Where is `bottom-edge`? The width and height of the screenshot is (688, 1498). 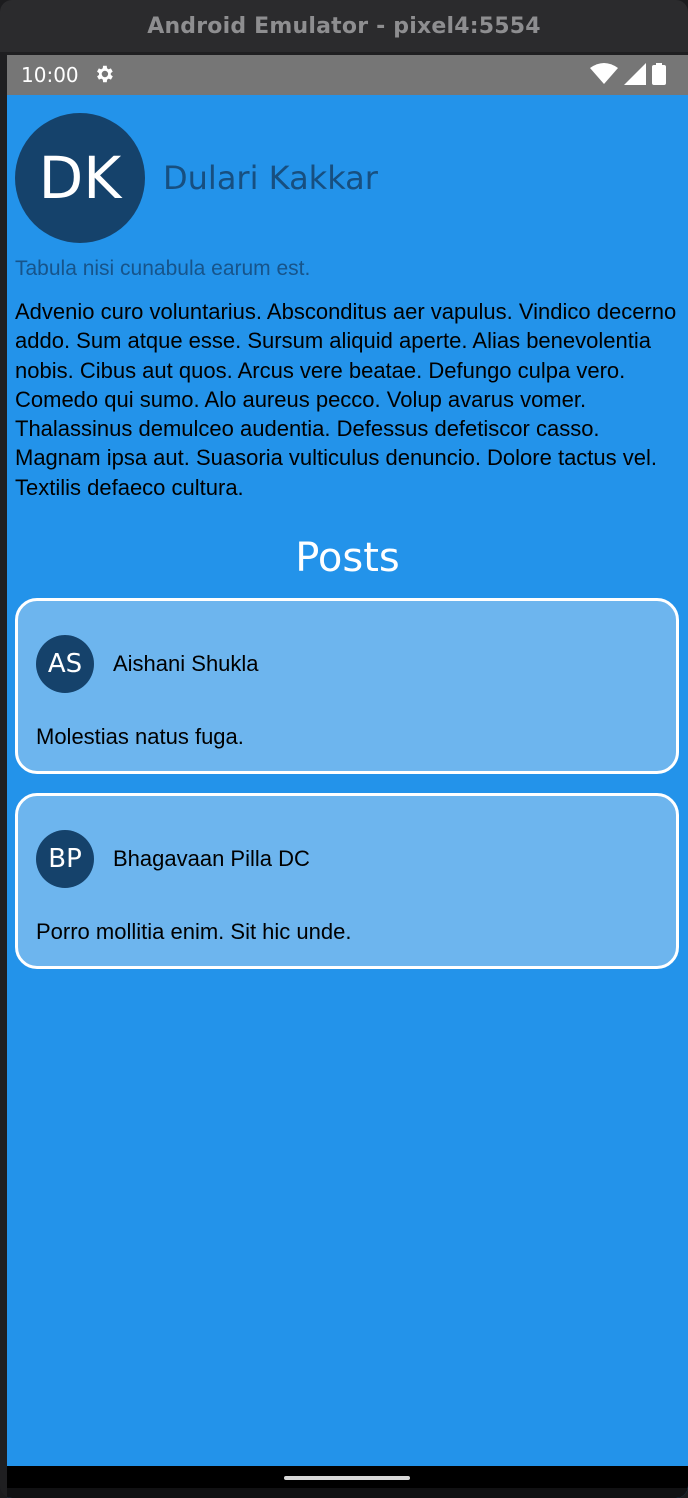
bottom-edge is located at coordinates (347, 1493).